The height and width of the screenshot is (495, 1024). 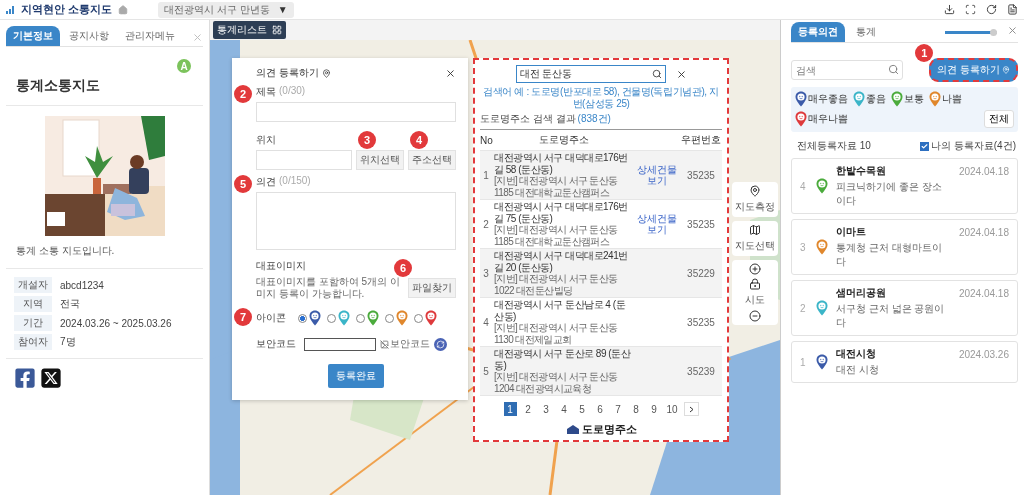 I want to click on lot-address: [지번] 대전광역시 서구 둔산동 1022 대전둔산빌딩, so click(x=556, y=284).